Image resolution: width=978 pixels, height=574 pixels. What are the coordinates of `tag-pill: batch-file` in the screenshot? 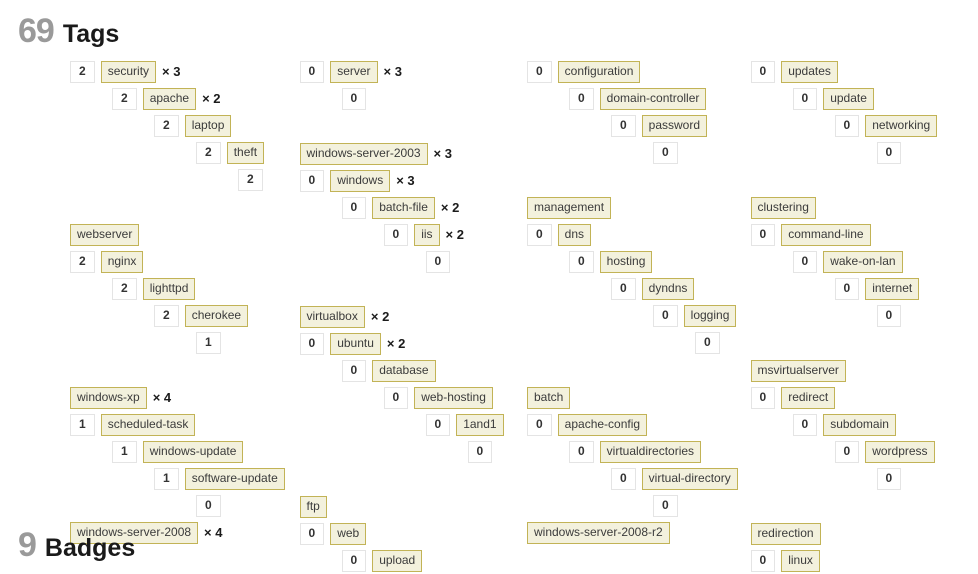 It's located at (403, 207).